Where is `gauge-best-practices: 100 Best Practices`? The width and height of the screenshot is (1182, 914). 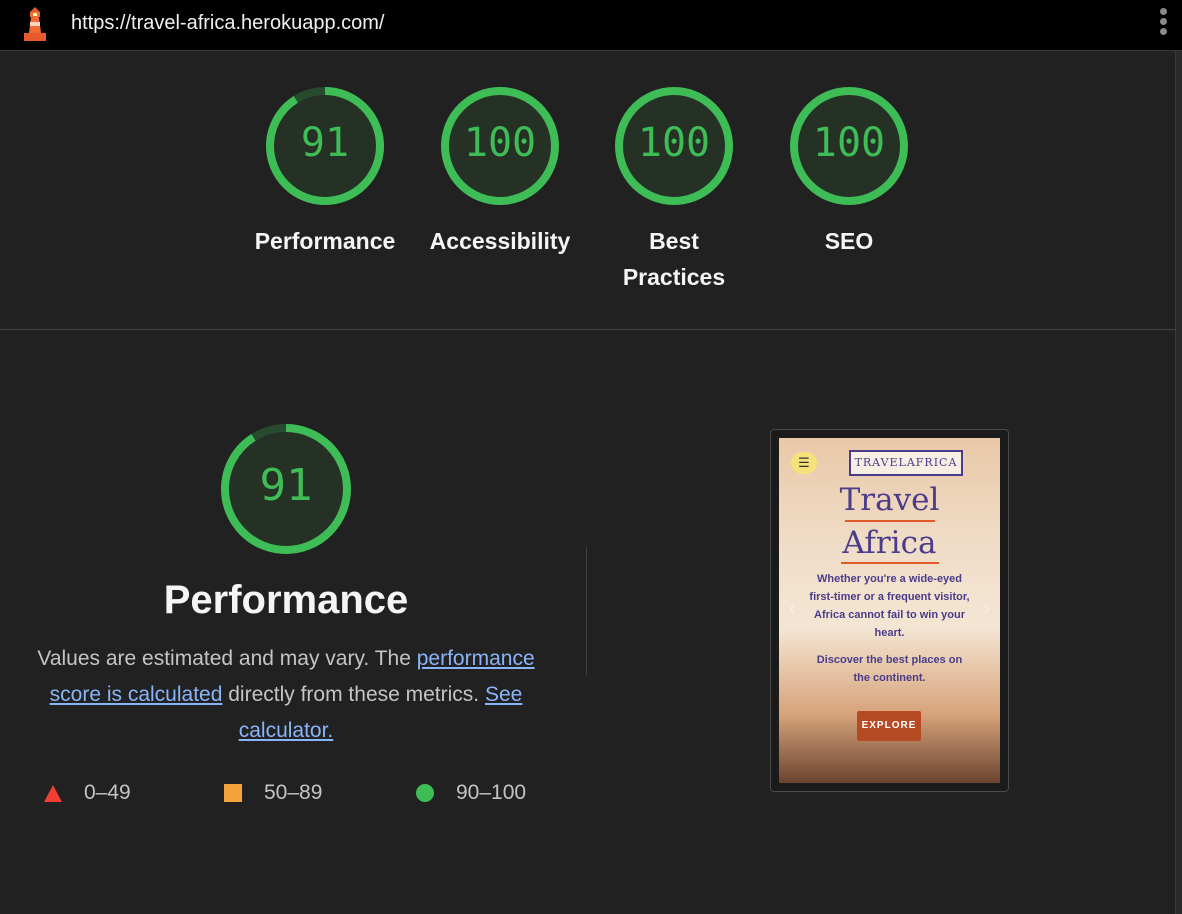 gauge-best-practices: 100 Best Practices is located at coordinates (674, 190).